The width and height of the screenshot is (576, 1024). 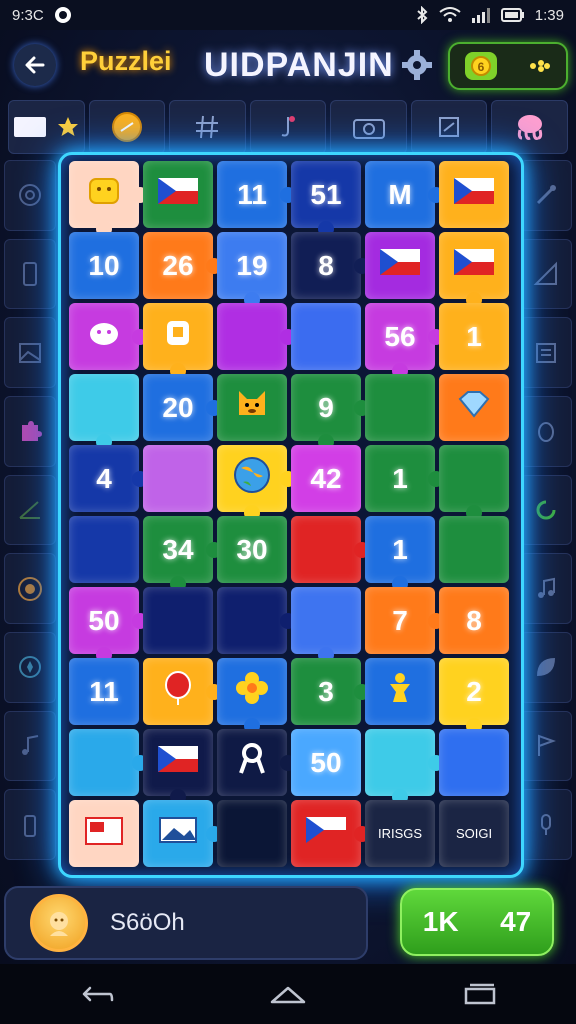 I want to click on puzzle-tile: 3, so click(x=330, y=691).